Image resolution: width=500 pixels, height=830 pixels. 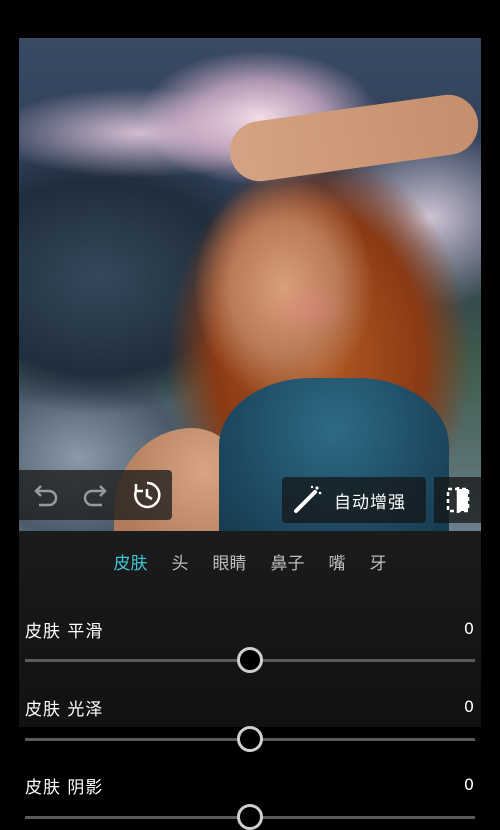 What do you see at coordinates (64, 788) in the screenshot?
I see `slider-label-shadow: 皮肤 阴影` at bounding box center [64, 788].